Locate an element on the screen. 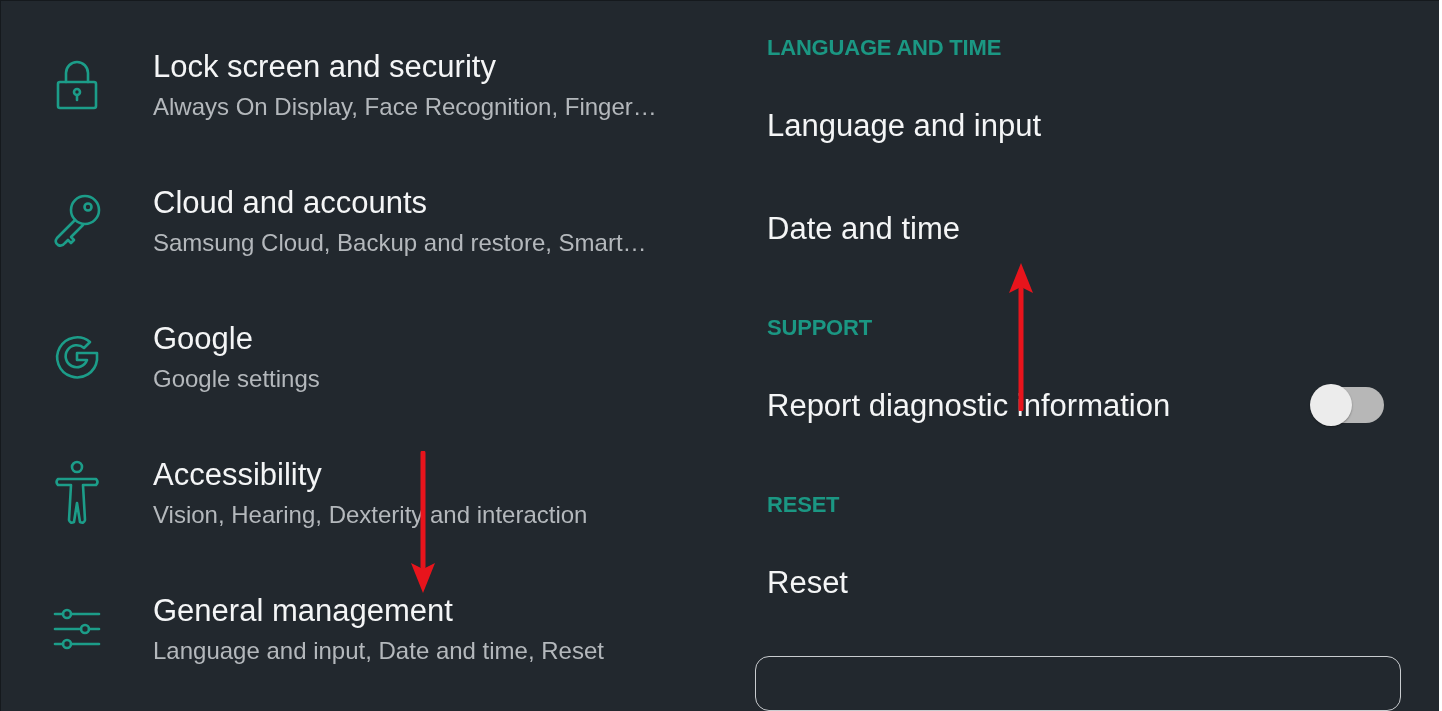  setting-item: Reset is located at coordinates (807, 582).